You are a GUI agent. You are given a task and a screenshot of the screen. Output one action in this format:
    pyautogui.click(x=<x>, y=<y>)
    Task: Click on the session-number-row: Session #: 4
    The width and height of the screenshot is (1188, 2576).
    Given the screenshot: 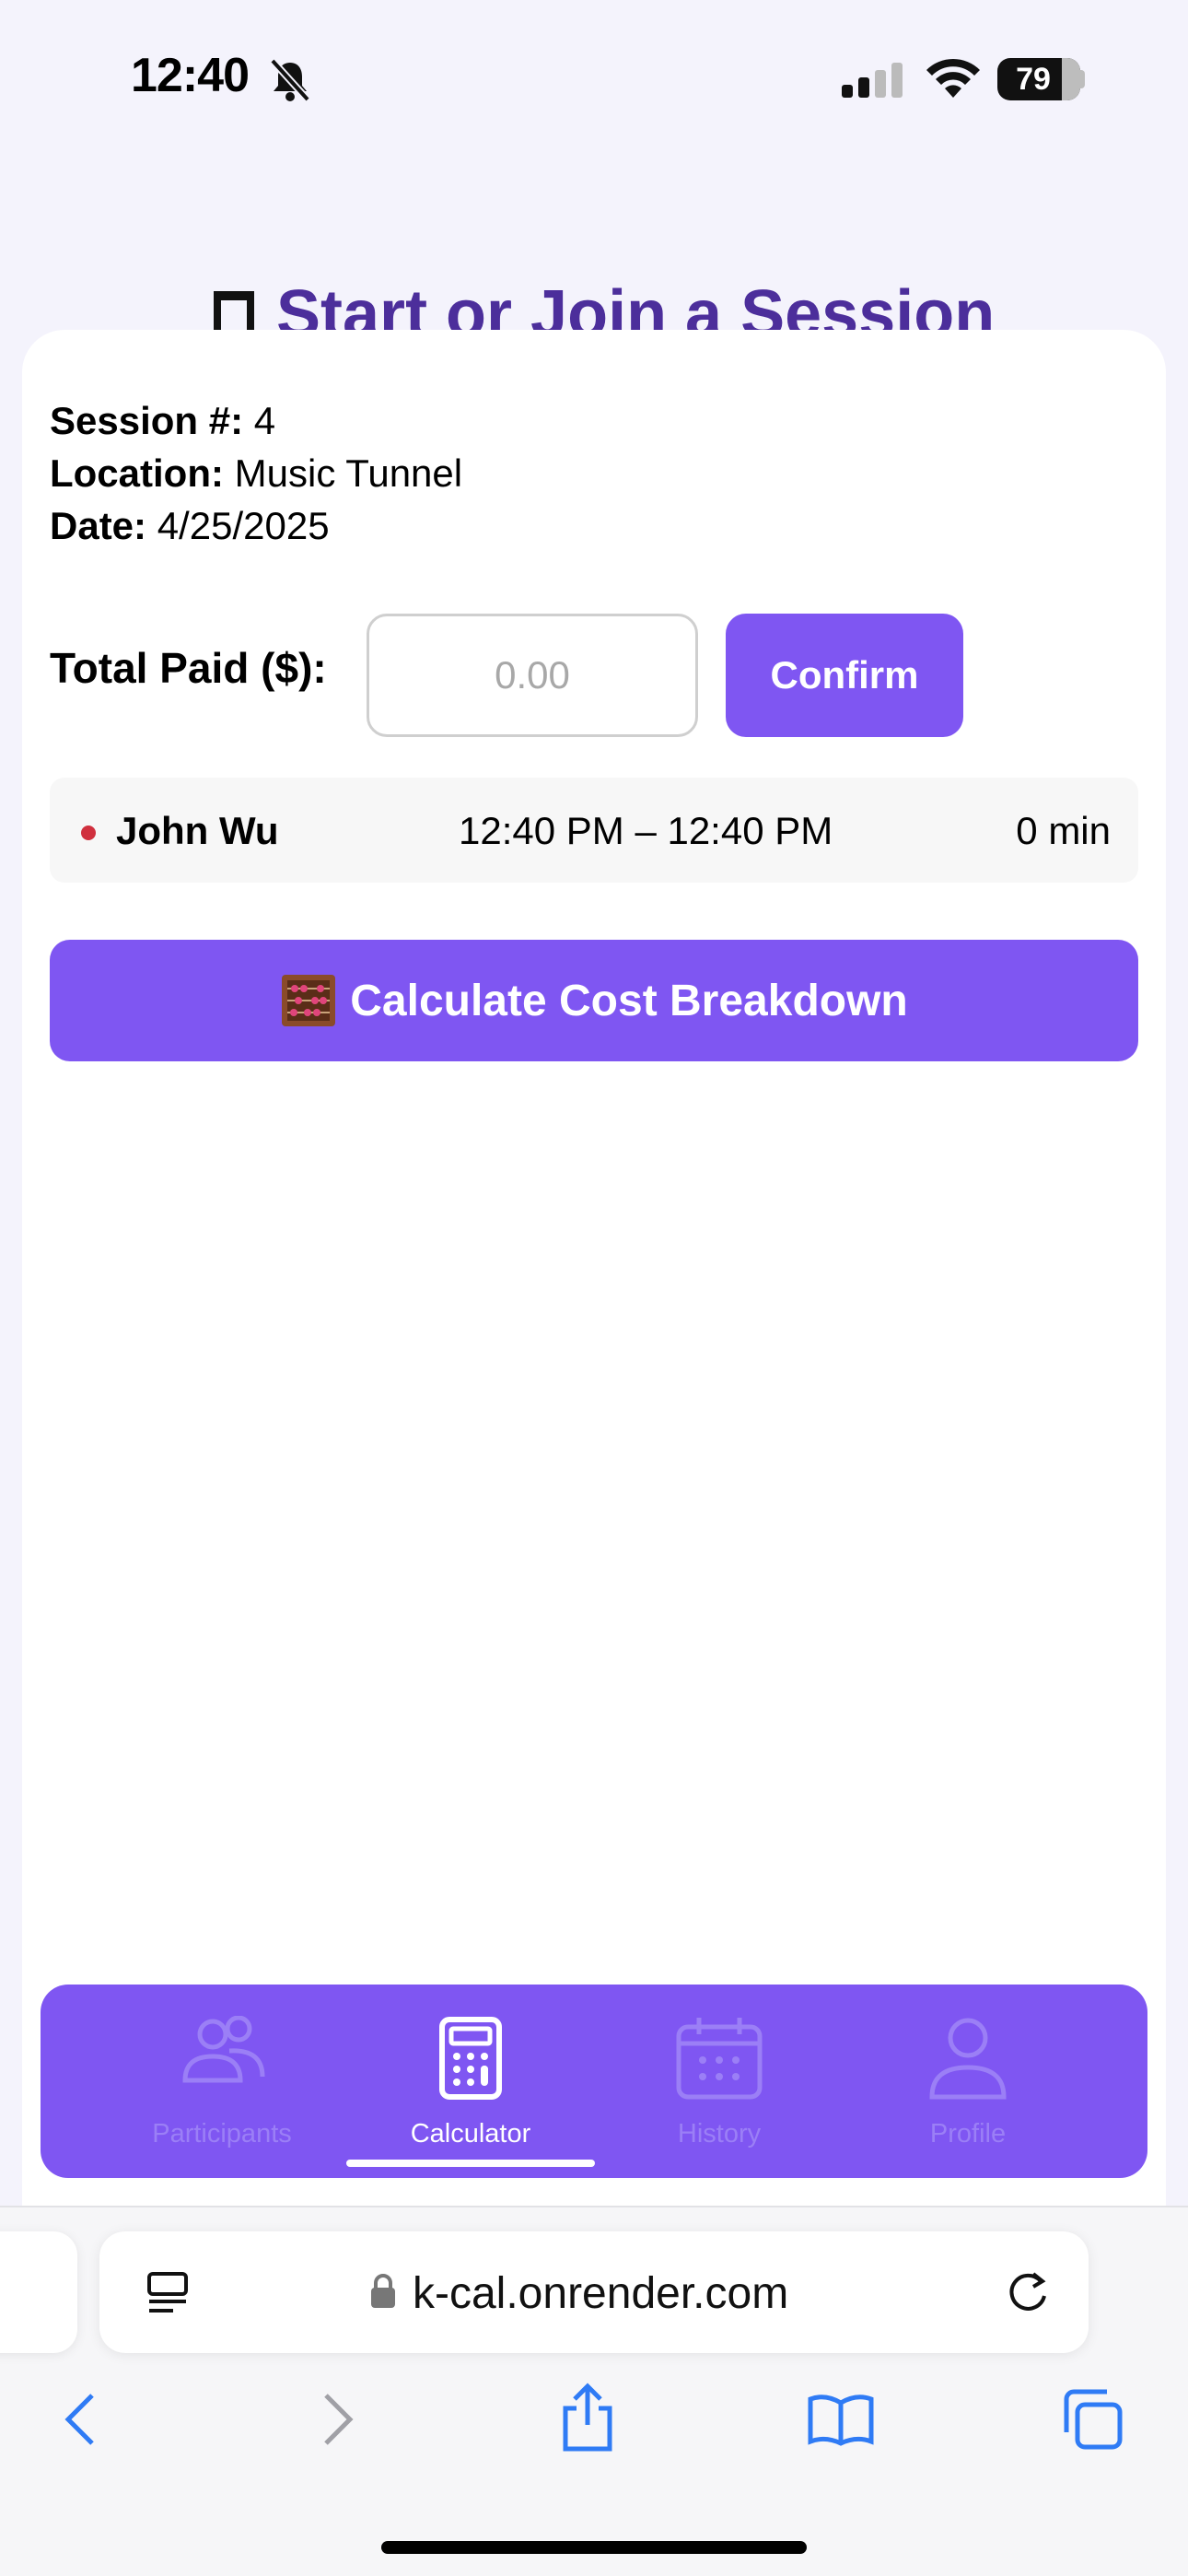 What is the action you would take?
    pyautogui.click(x=256, y=420)
    